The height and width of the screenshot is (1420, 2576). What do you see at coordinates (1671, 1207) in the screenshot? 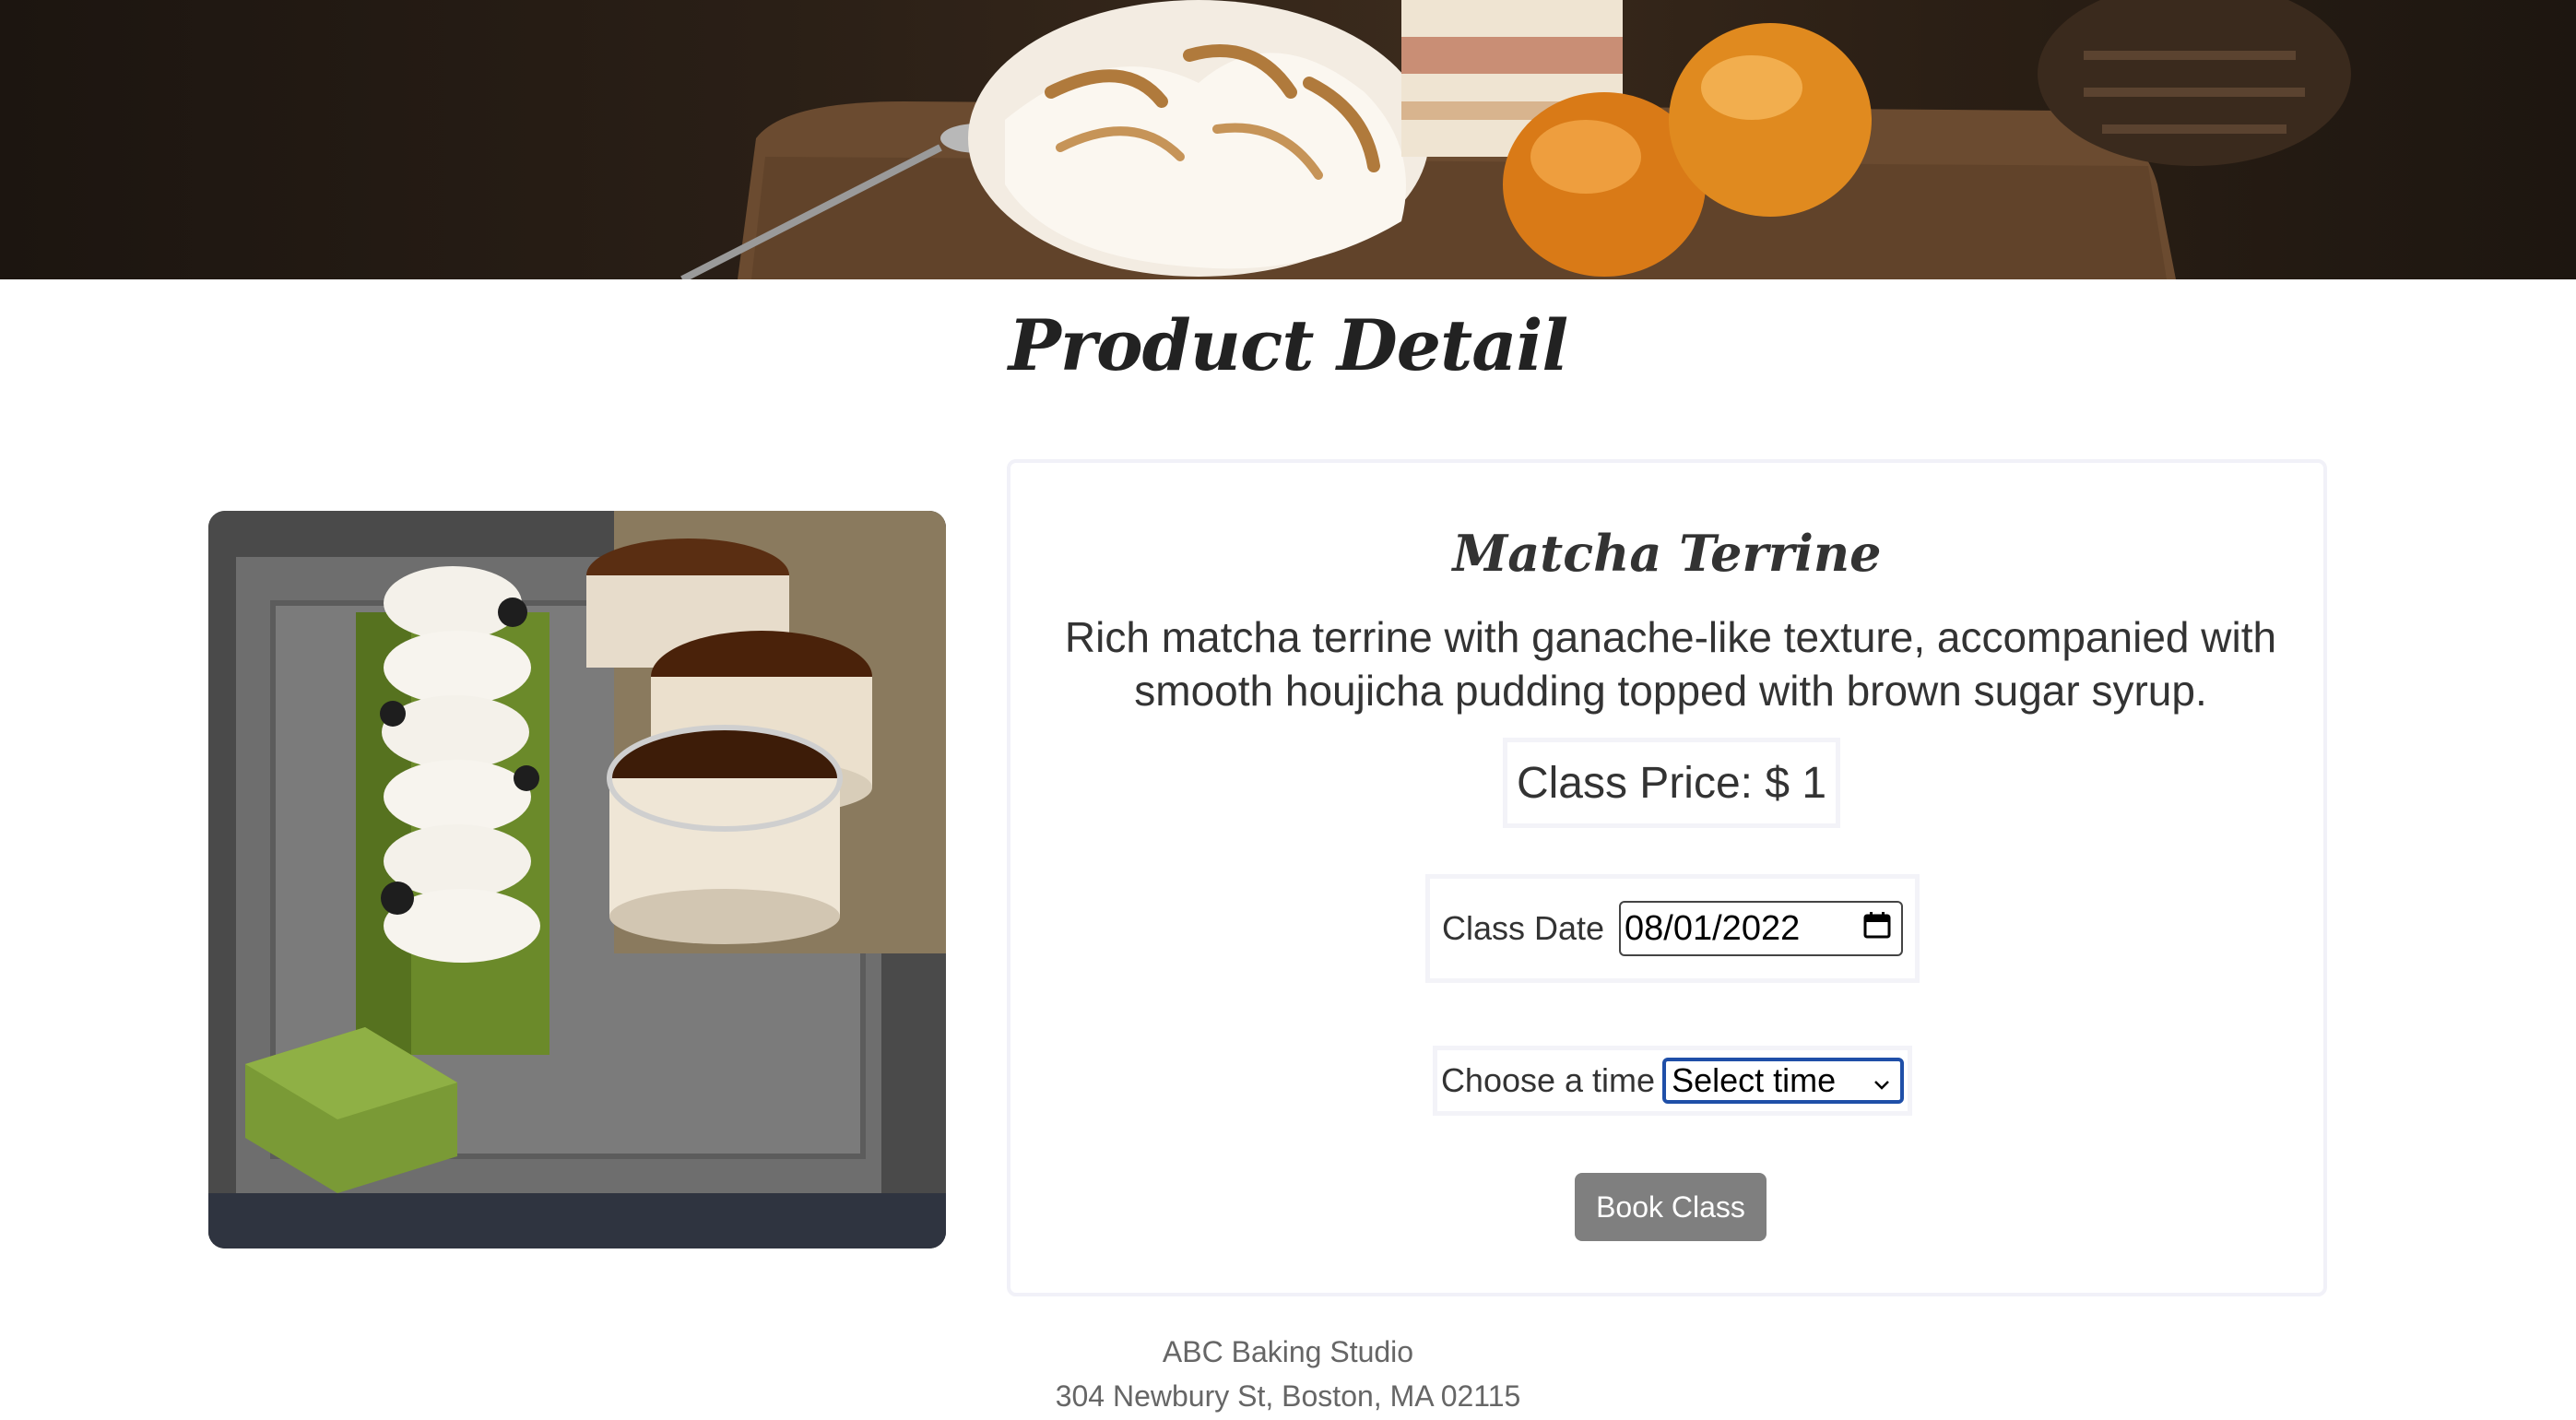
I see `book-class-button: Book Class` at bounding box center [1671, 1207].